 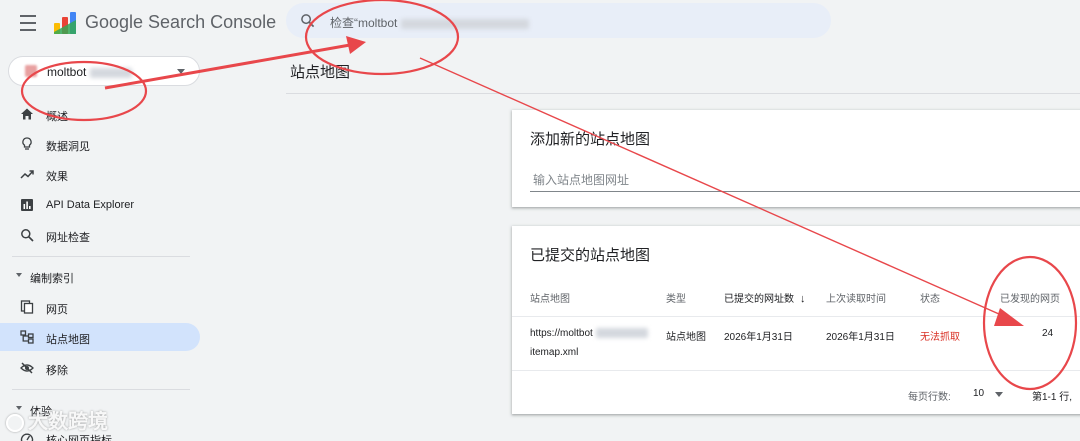 What do you see at coordinates (940, 337) in the screenshot?
I see `status-cell: 无法抓取` at bounding box center [940, 337].